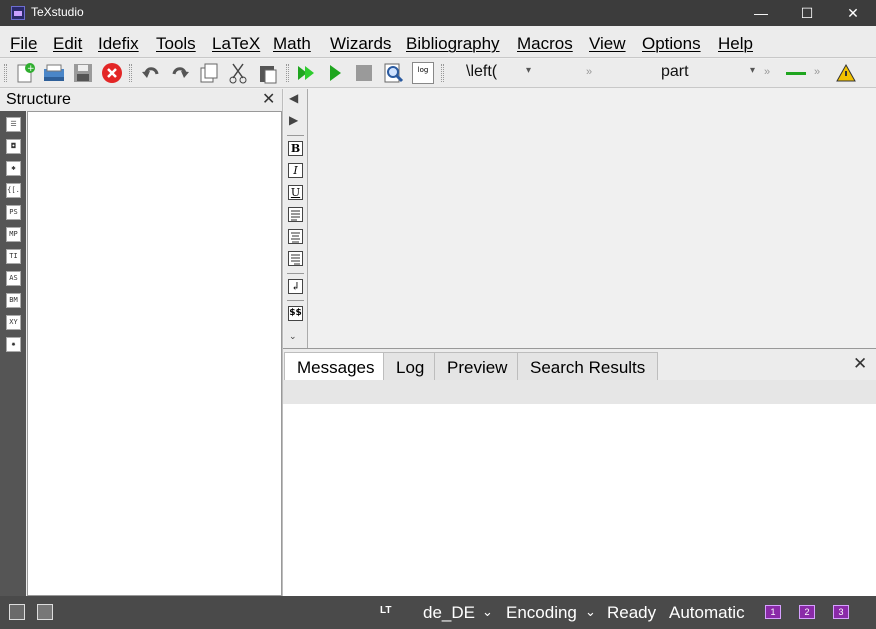 The height and width of the screenshot is (629, 876). Describe the element at coordinates (54, 73) in the screenshot. I see `open-file-icon` at that location.